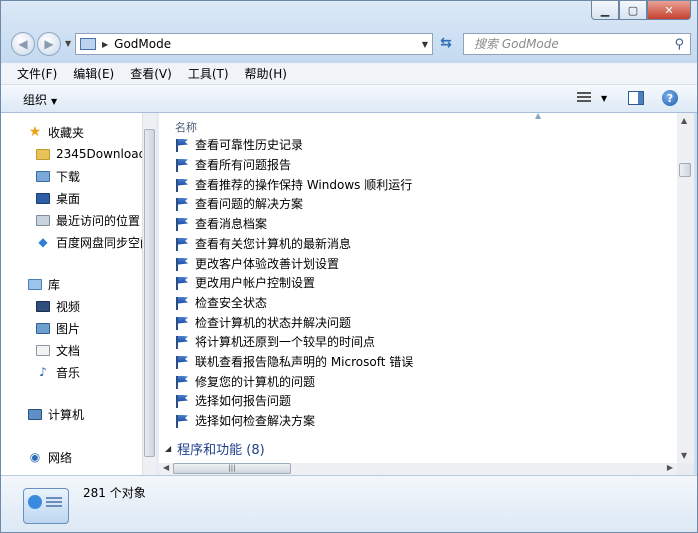 This screenshot has height=533, width=698. What do you see at coordinates (105, 44) in the screenshot?
I see `breadcrumb-chevron-icon: ▶` at bounding box center [105, 44].